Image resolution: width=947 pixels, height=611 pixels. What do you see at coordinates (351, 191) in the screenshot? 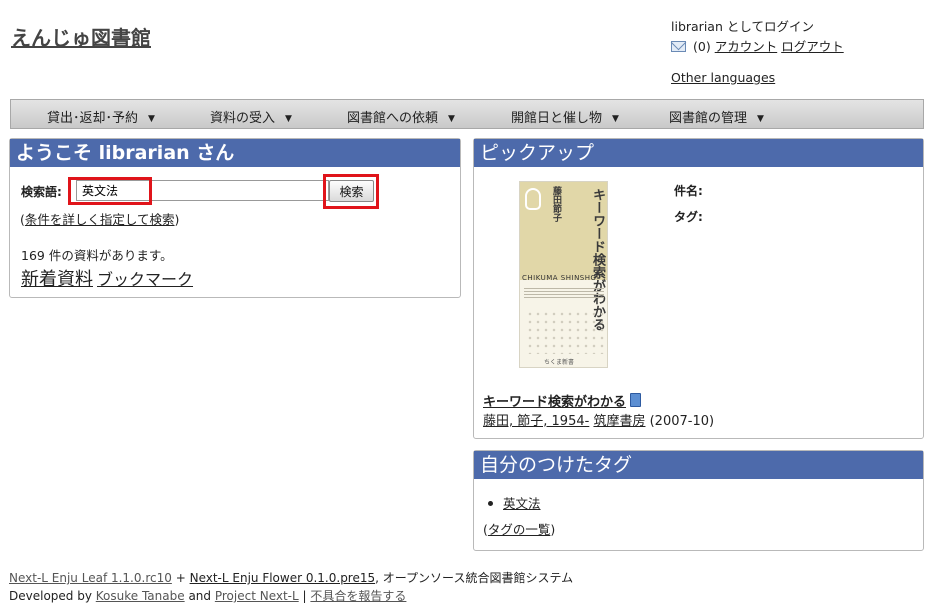
I see `search-button-highlight` at bounding box center [351, 191].